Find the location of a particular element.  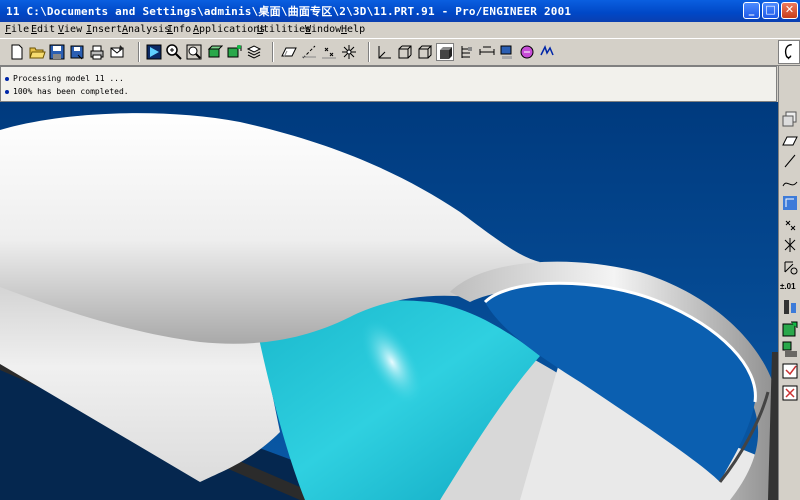

offset-point-icon is located at coordinates (790, 245).